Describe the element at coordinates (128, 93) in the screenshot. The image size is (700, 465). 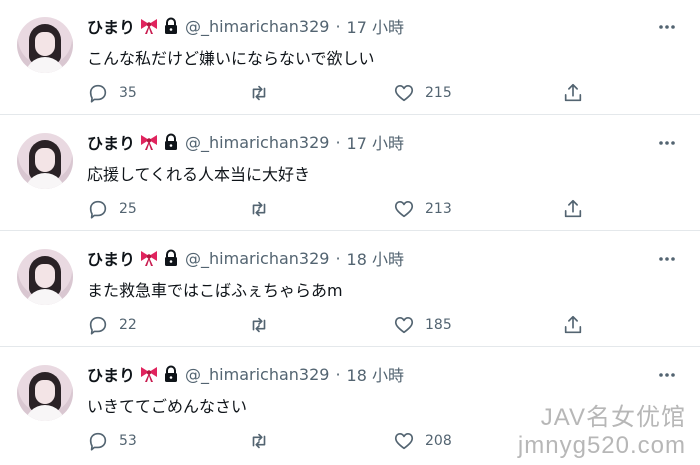
I see `reply-count: 35` at that location.